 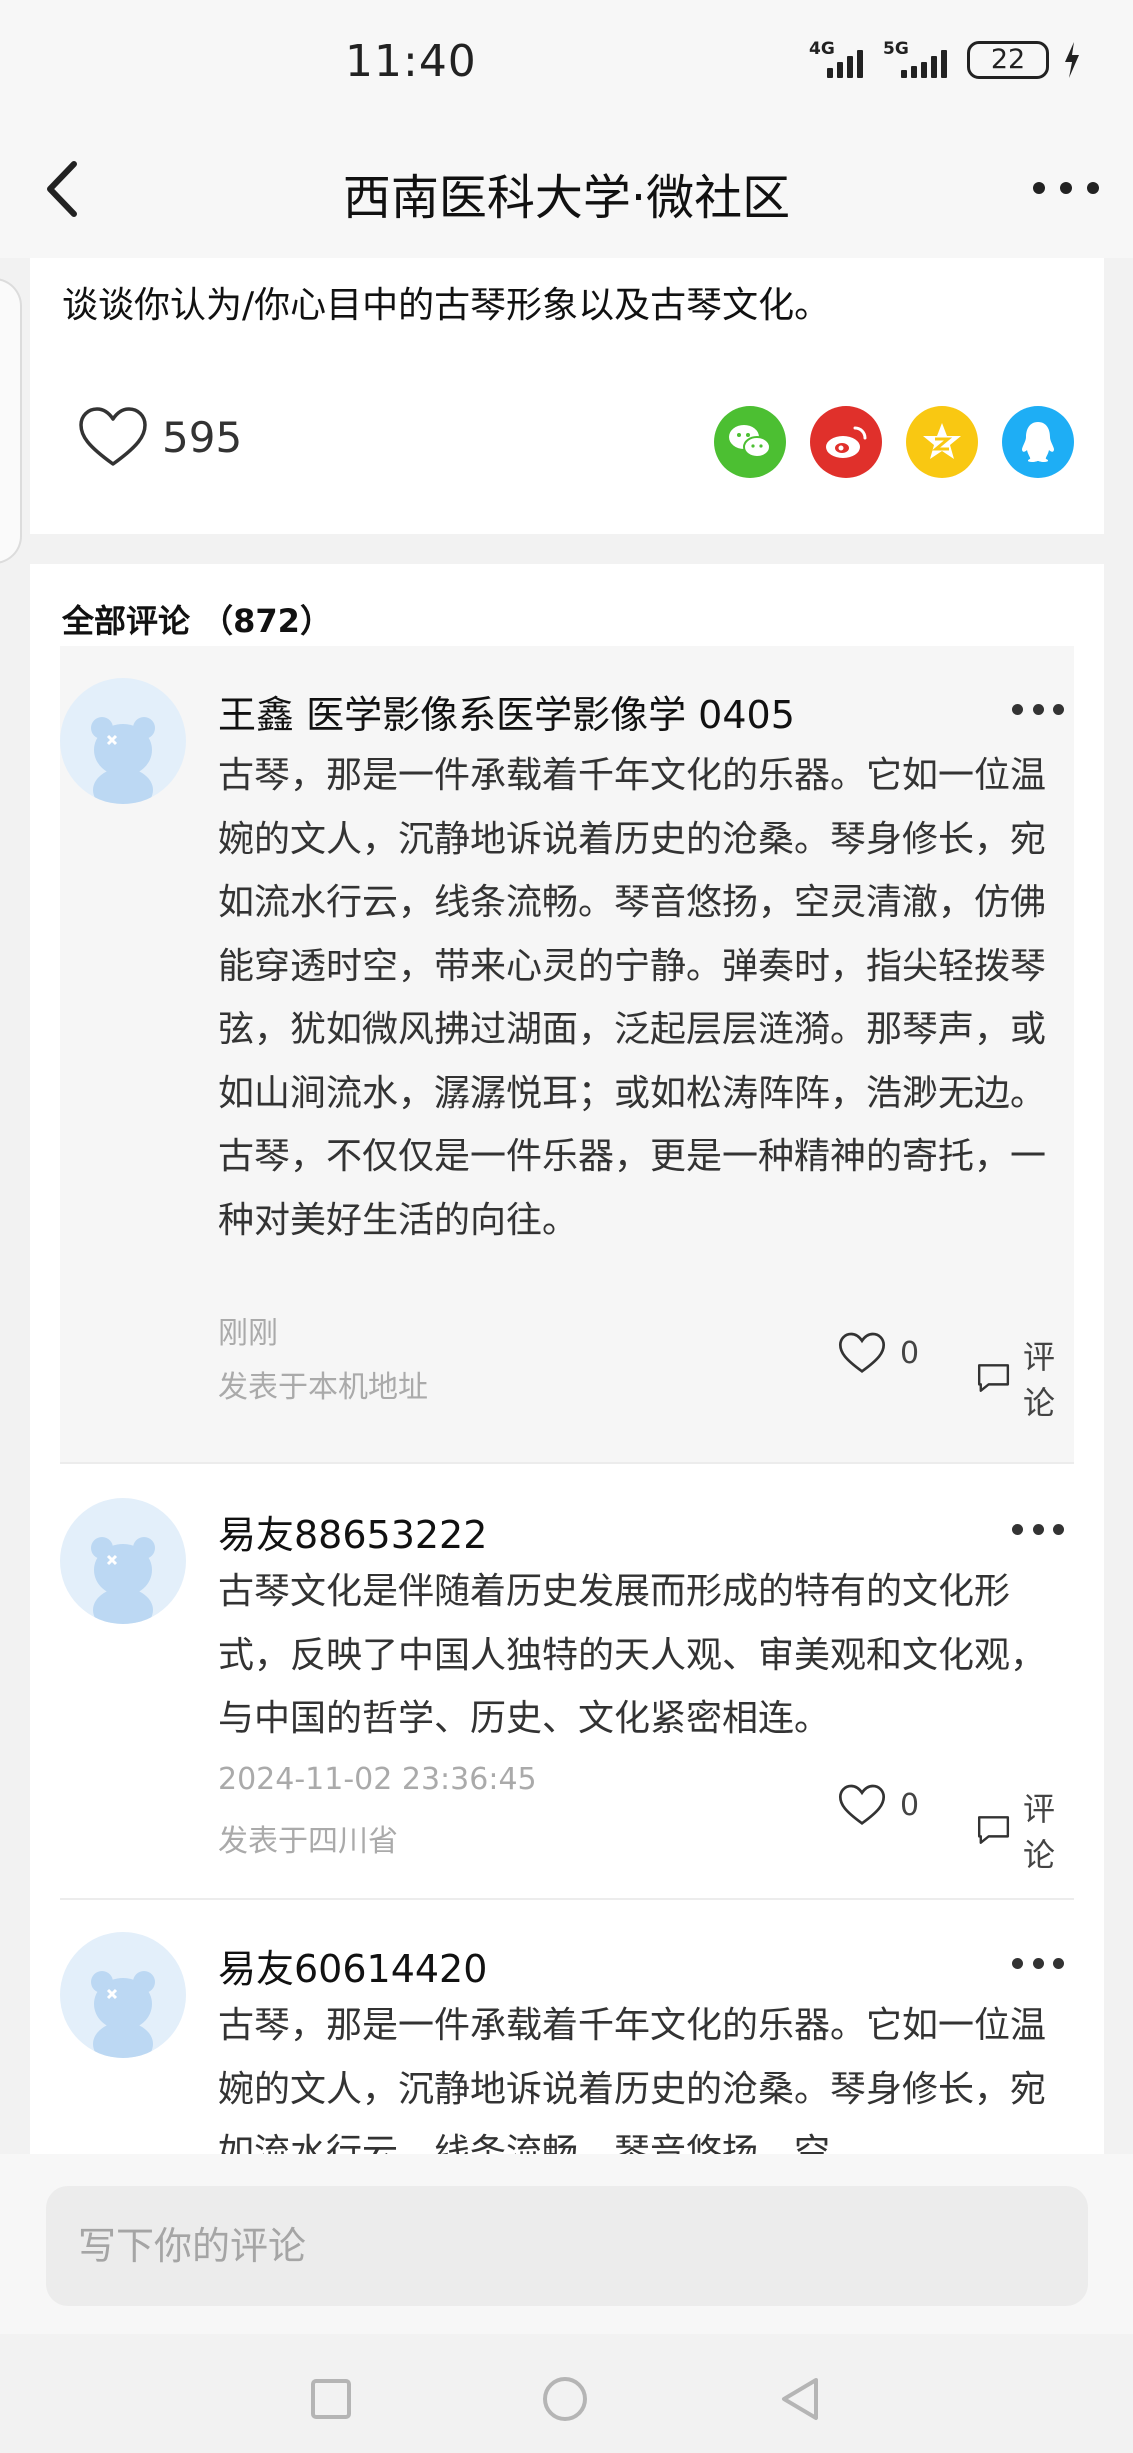 I want to click on wechat-icon, so click(x=750, y=441).